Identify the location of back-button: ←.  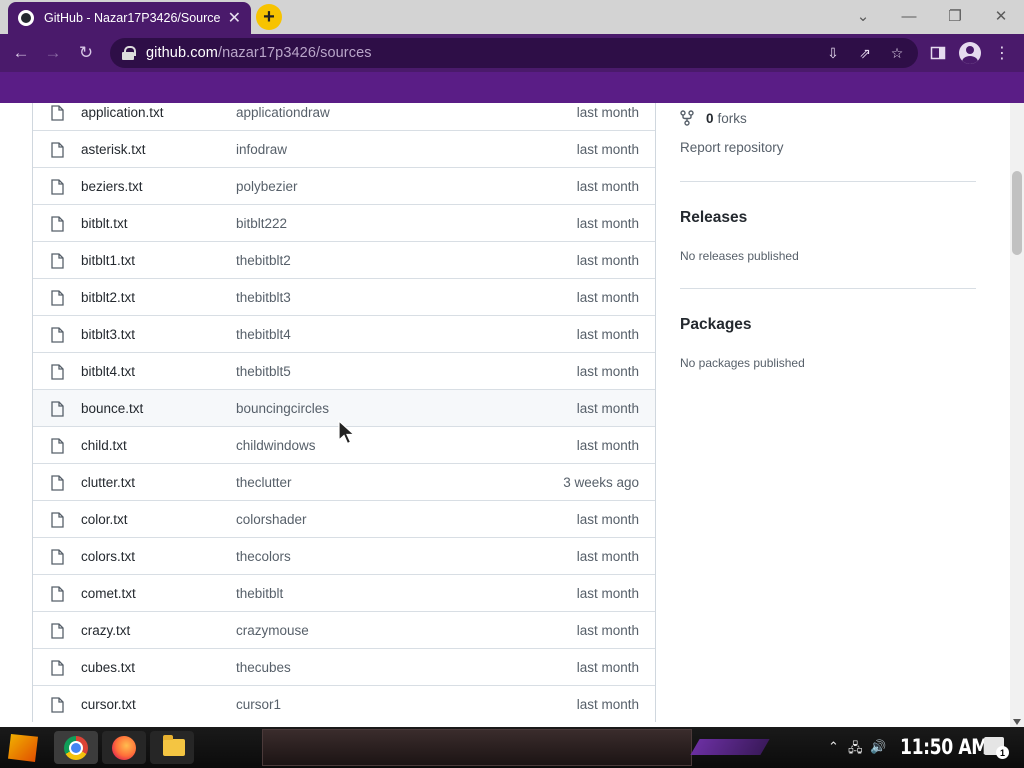
(21, 53).